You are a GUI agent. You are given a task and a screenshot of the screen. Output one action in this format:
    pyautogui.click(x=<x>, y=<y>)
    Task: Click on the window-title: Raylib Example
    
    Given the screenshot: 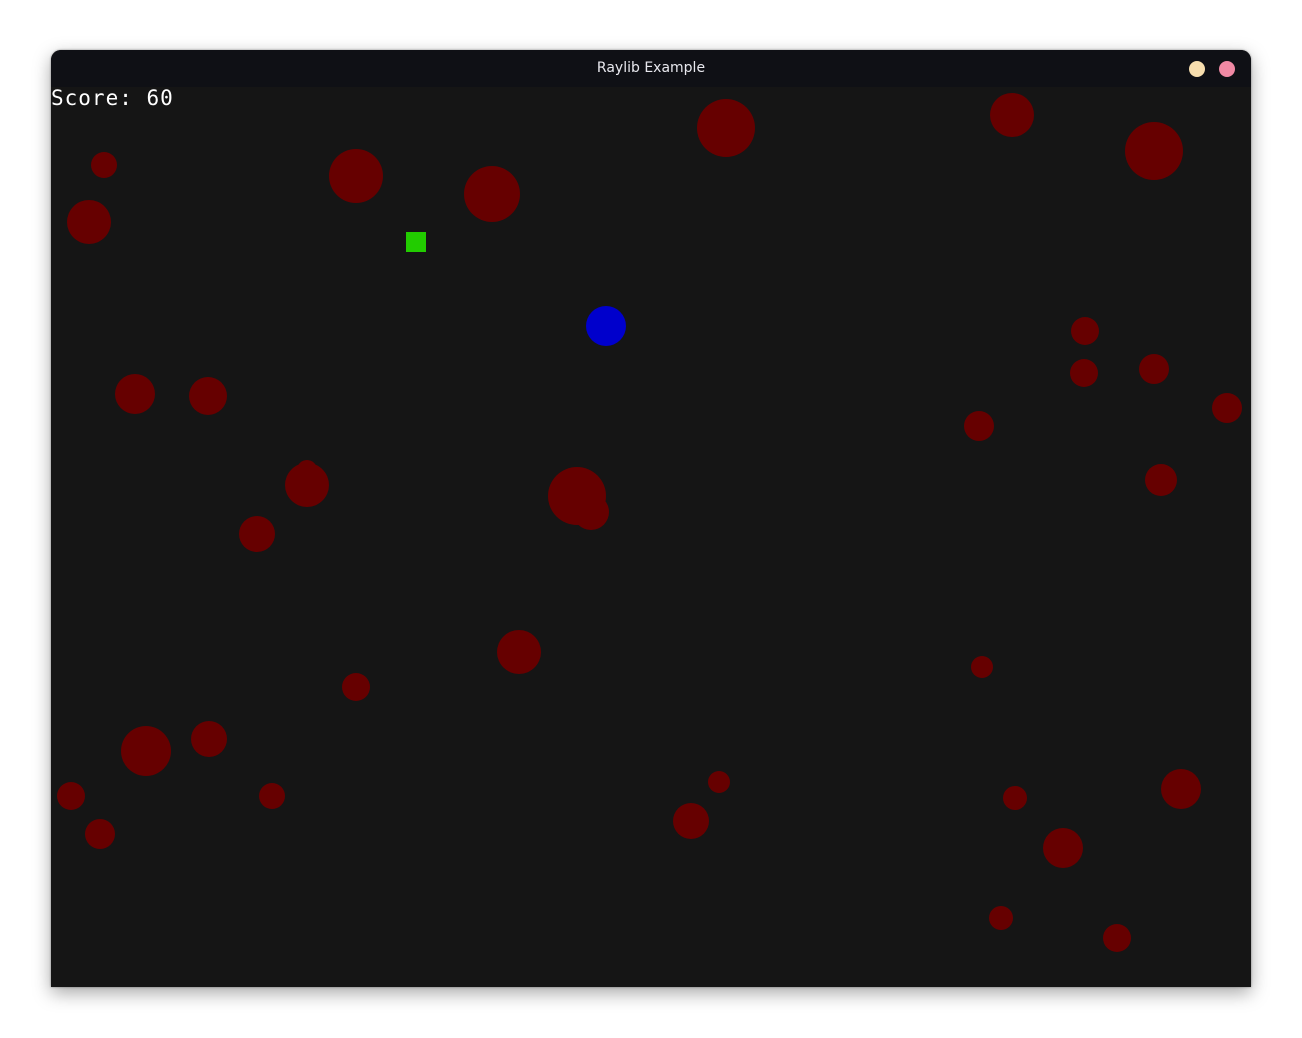 What is the action you would take?
    pyautogui.click(x=651, y=68)
    